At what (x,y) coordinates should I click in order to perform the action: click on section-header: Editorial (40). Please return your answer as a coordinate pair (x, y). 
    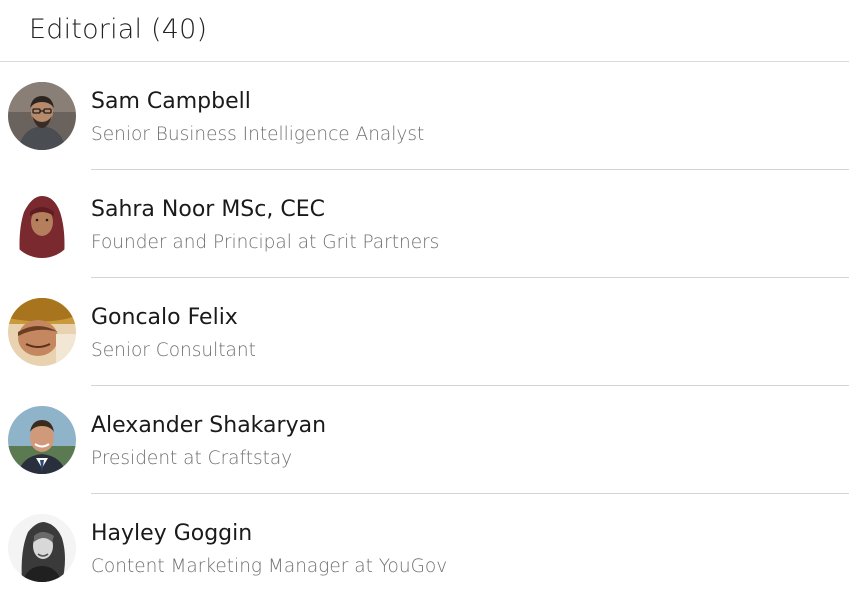
    Looking at the image, I should click on (424, 31).